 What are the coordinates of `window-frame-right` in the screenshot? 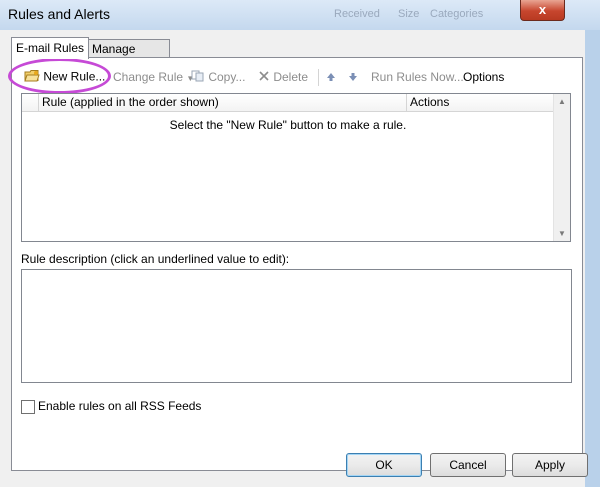 It's located at (592, 258).